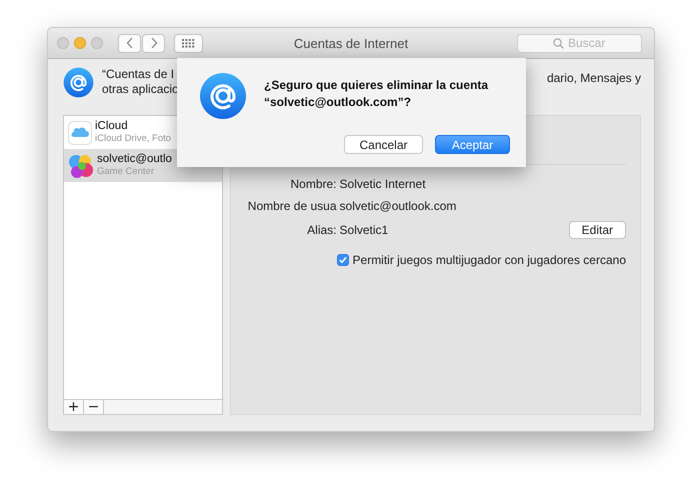  What do you see at coordinates (383, 144) in the screenshot?
I see `cancel-button: Cancelar` at bounding box center [383, 144].